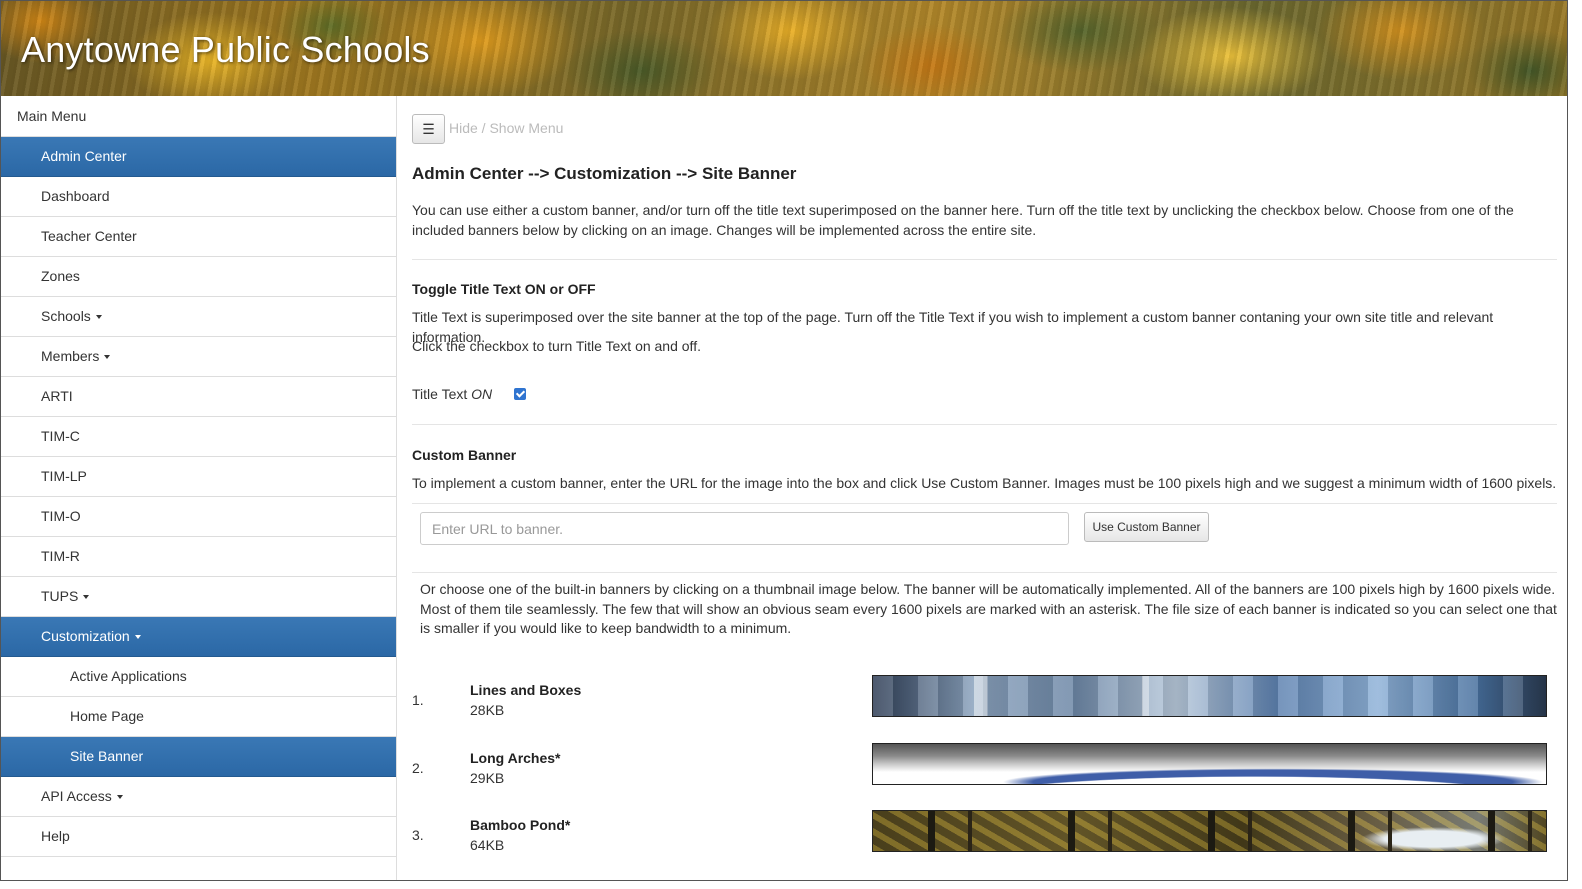 This screenshot has width=1582, height=889. I want to click on banner-thumbnail-lines-and-boxes, so click(1209, 696).